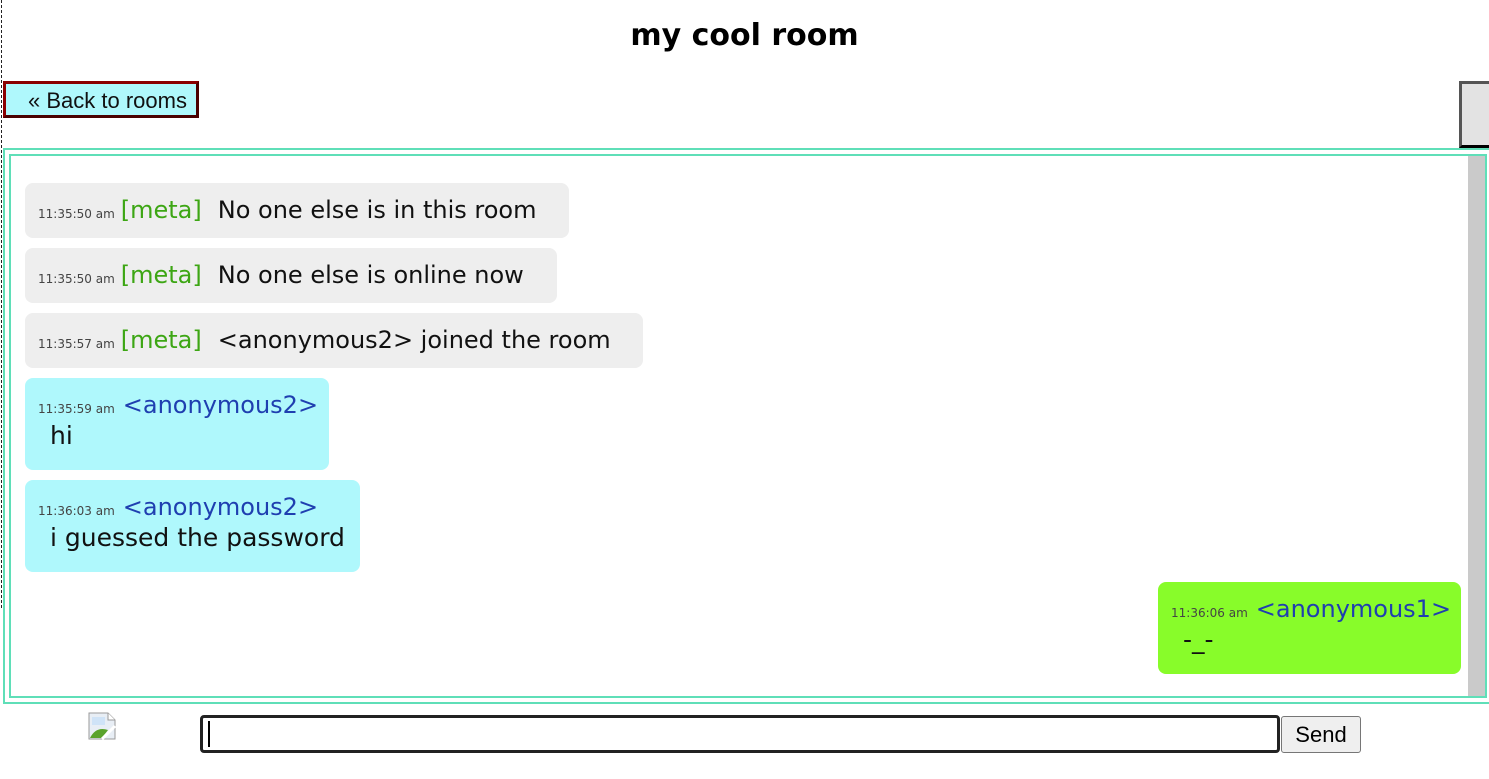 Image resolution: width=1489 pixels, height=779 pixels. Describe the element at coordinates (1, 304) in the screenshot. I see `page-edge-divider` at that location.